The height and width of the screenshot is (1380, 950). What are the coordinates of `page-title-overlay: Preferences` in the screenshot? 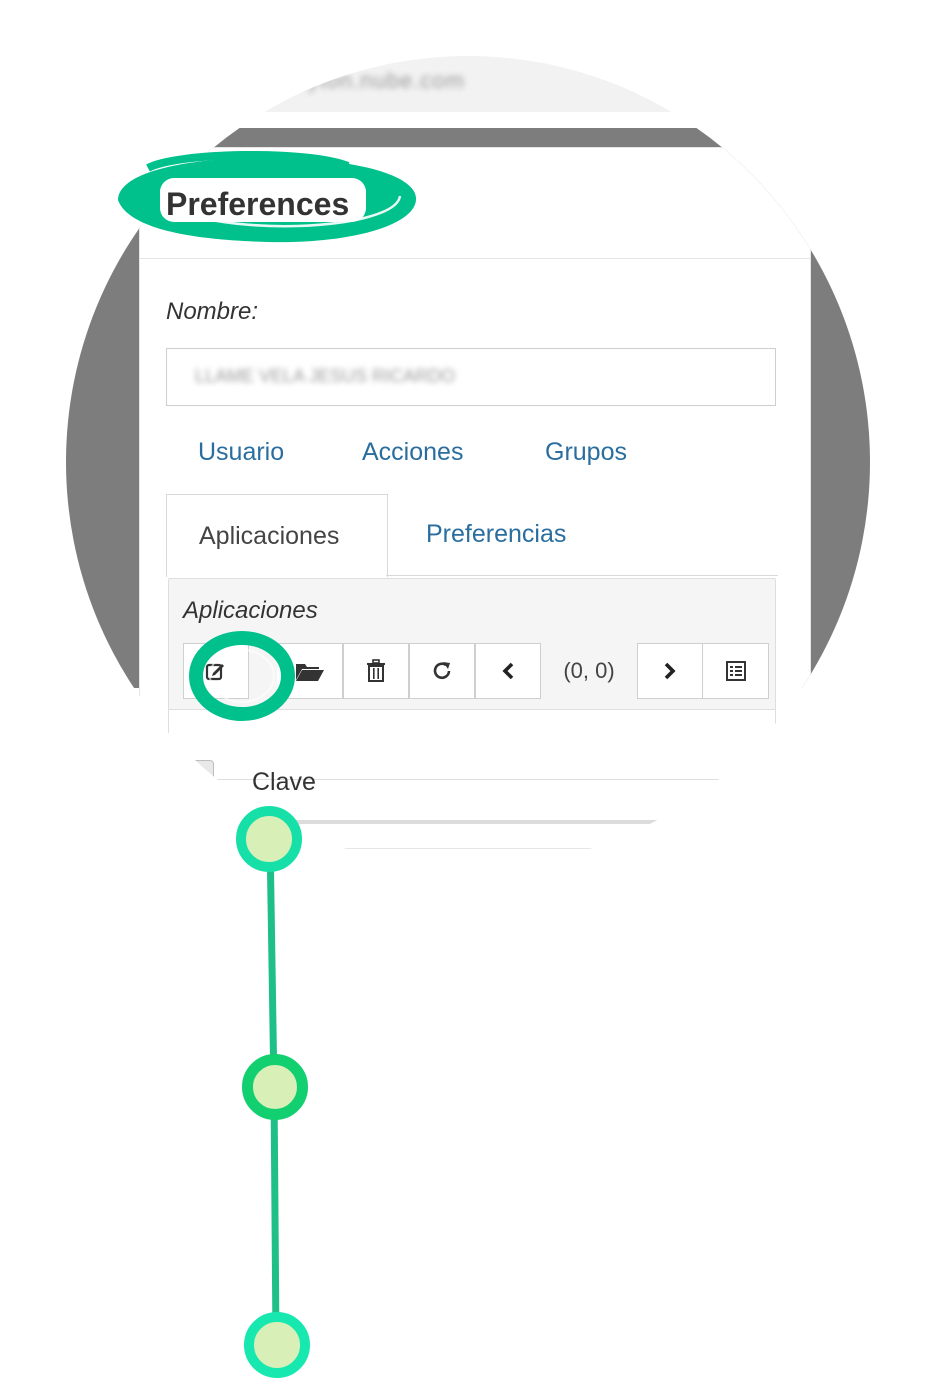 It's located at (258, 204).